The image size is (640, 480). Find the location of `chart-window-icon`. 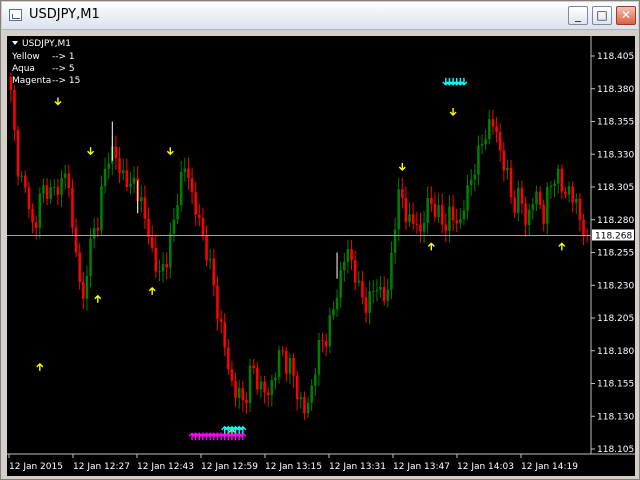

chart-window-icon is located at coordinates (15, 15).